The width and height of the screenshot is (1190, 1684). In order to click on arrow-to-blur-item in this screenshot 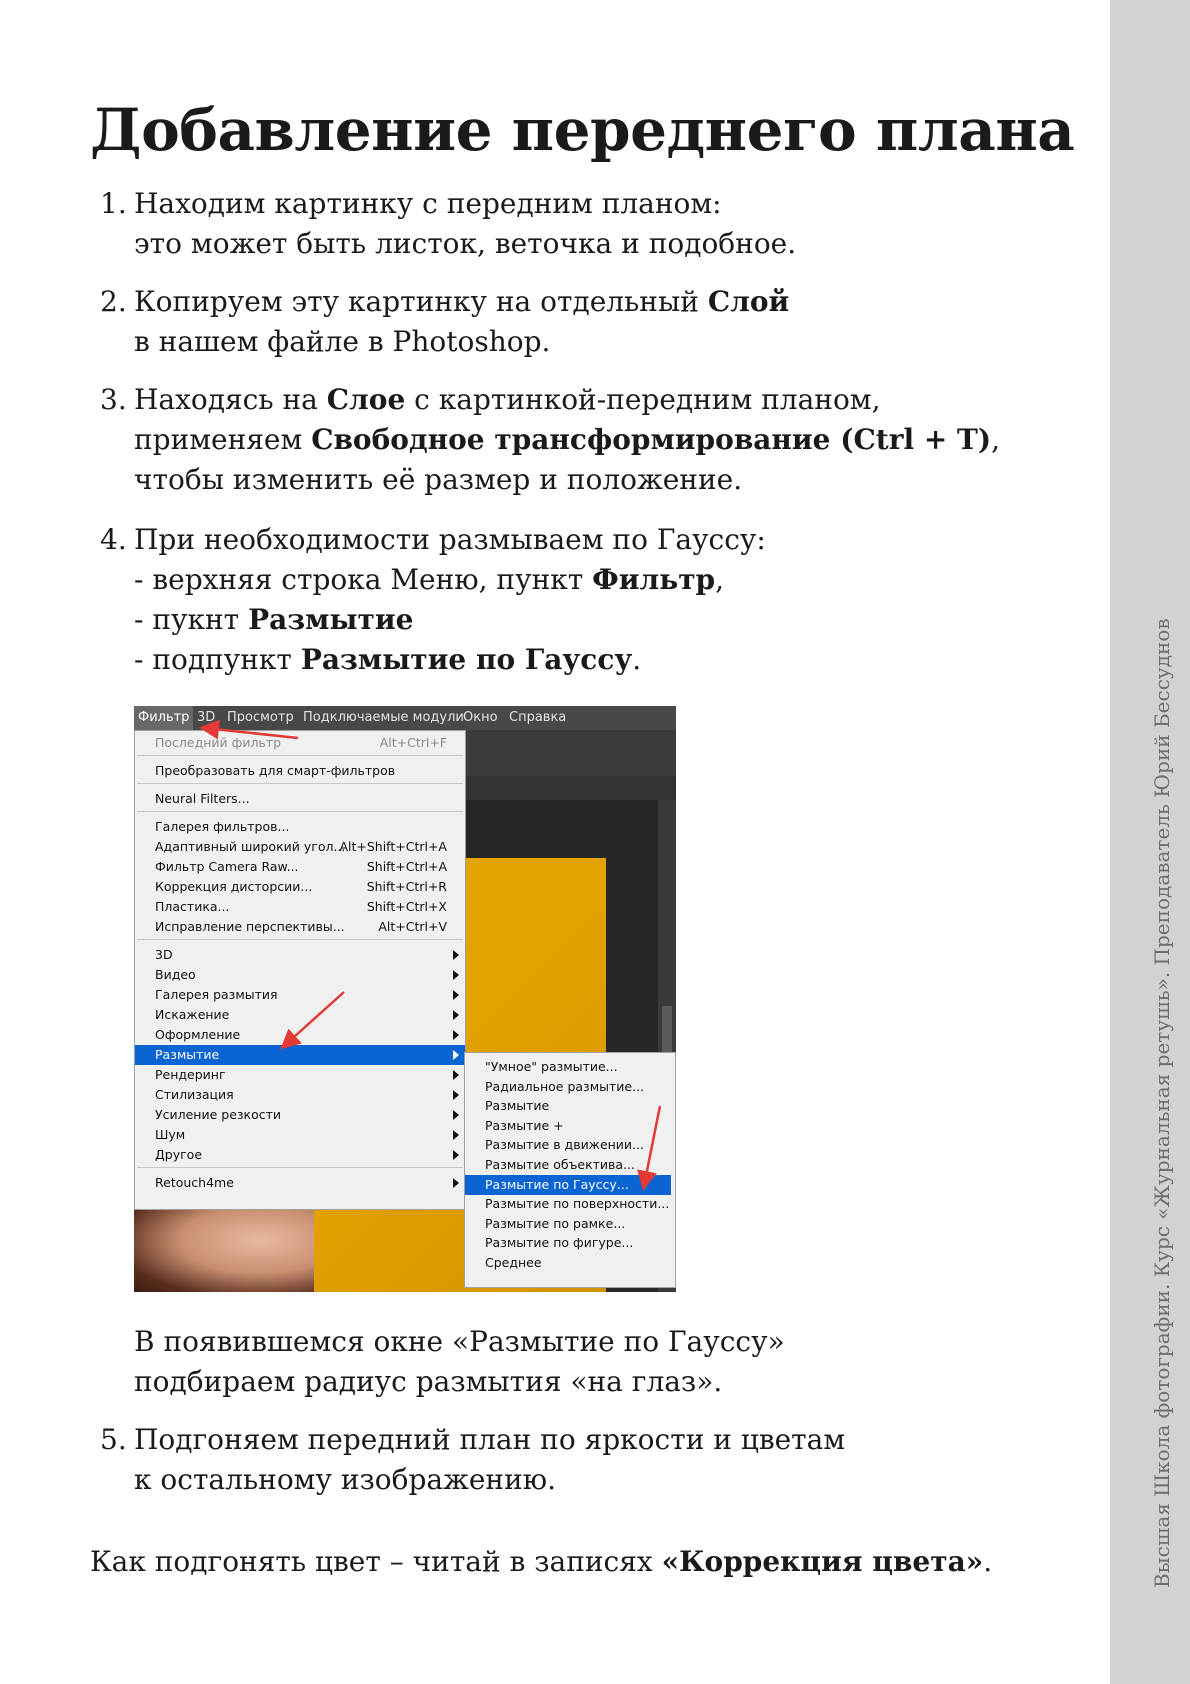, I will do `click(312, 1020)`.